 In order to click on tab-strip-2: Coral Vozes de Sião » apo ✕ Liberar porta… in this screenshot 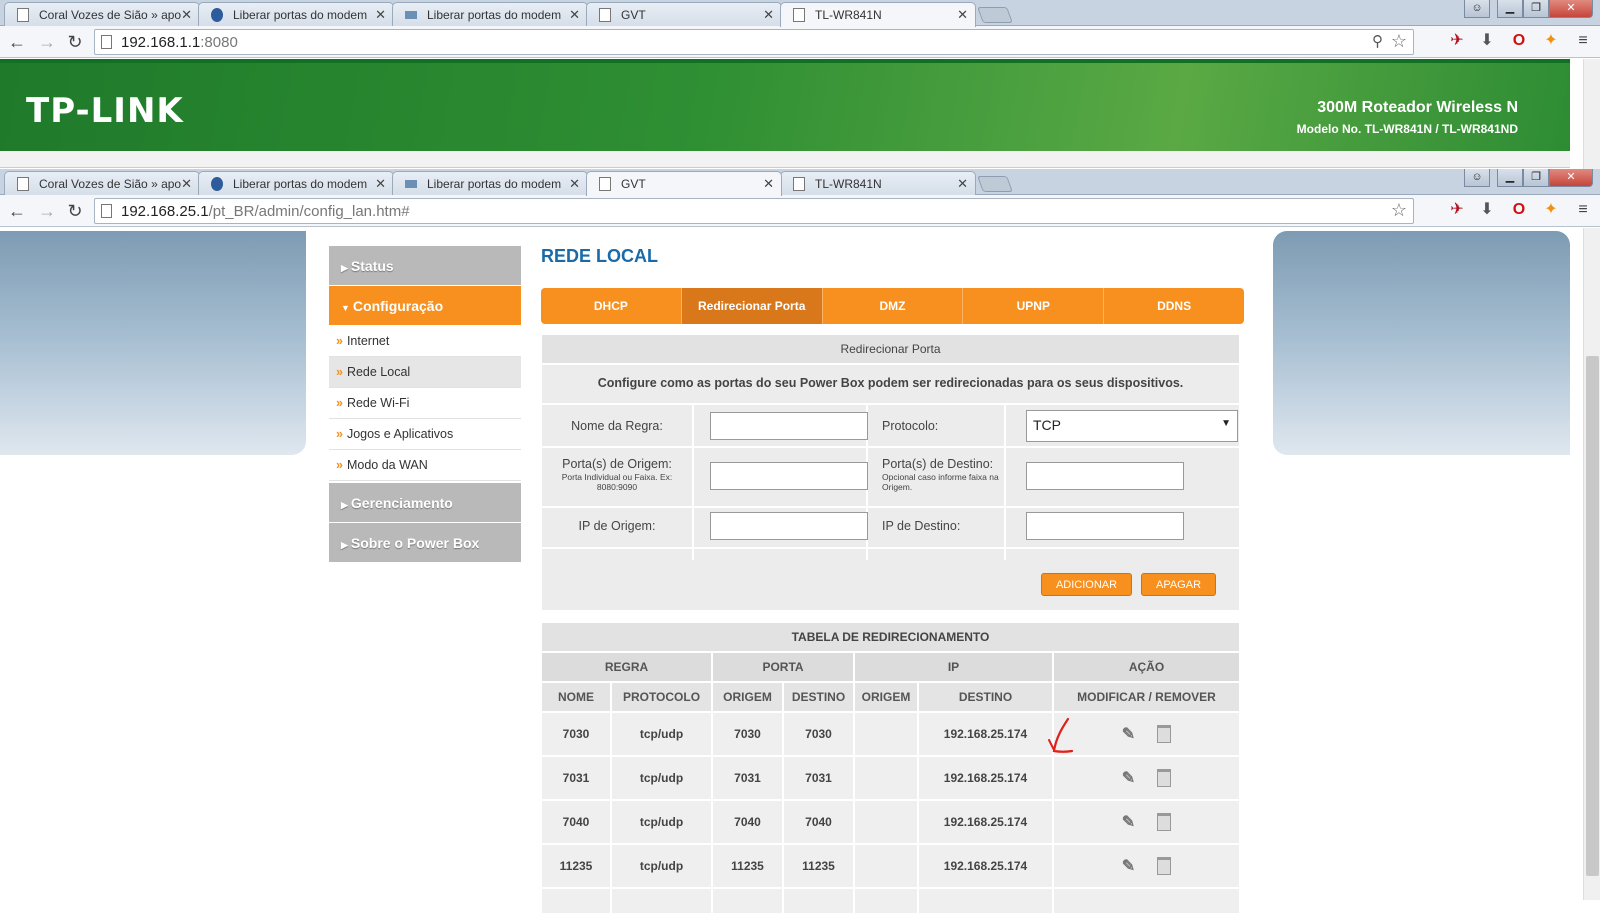, I will do `click(800, 182)`.